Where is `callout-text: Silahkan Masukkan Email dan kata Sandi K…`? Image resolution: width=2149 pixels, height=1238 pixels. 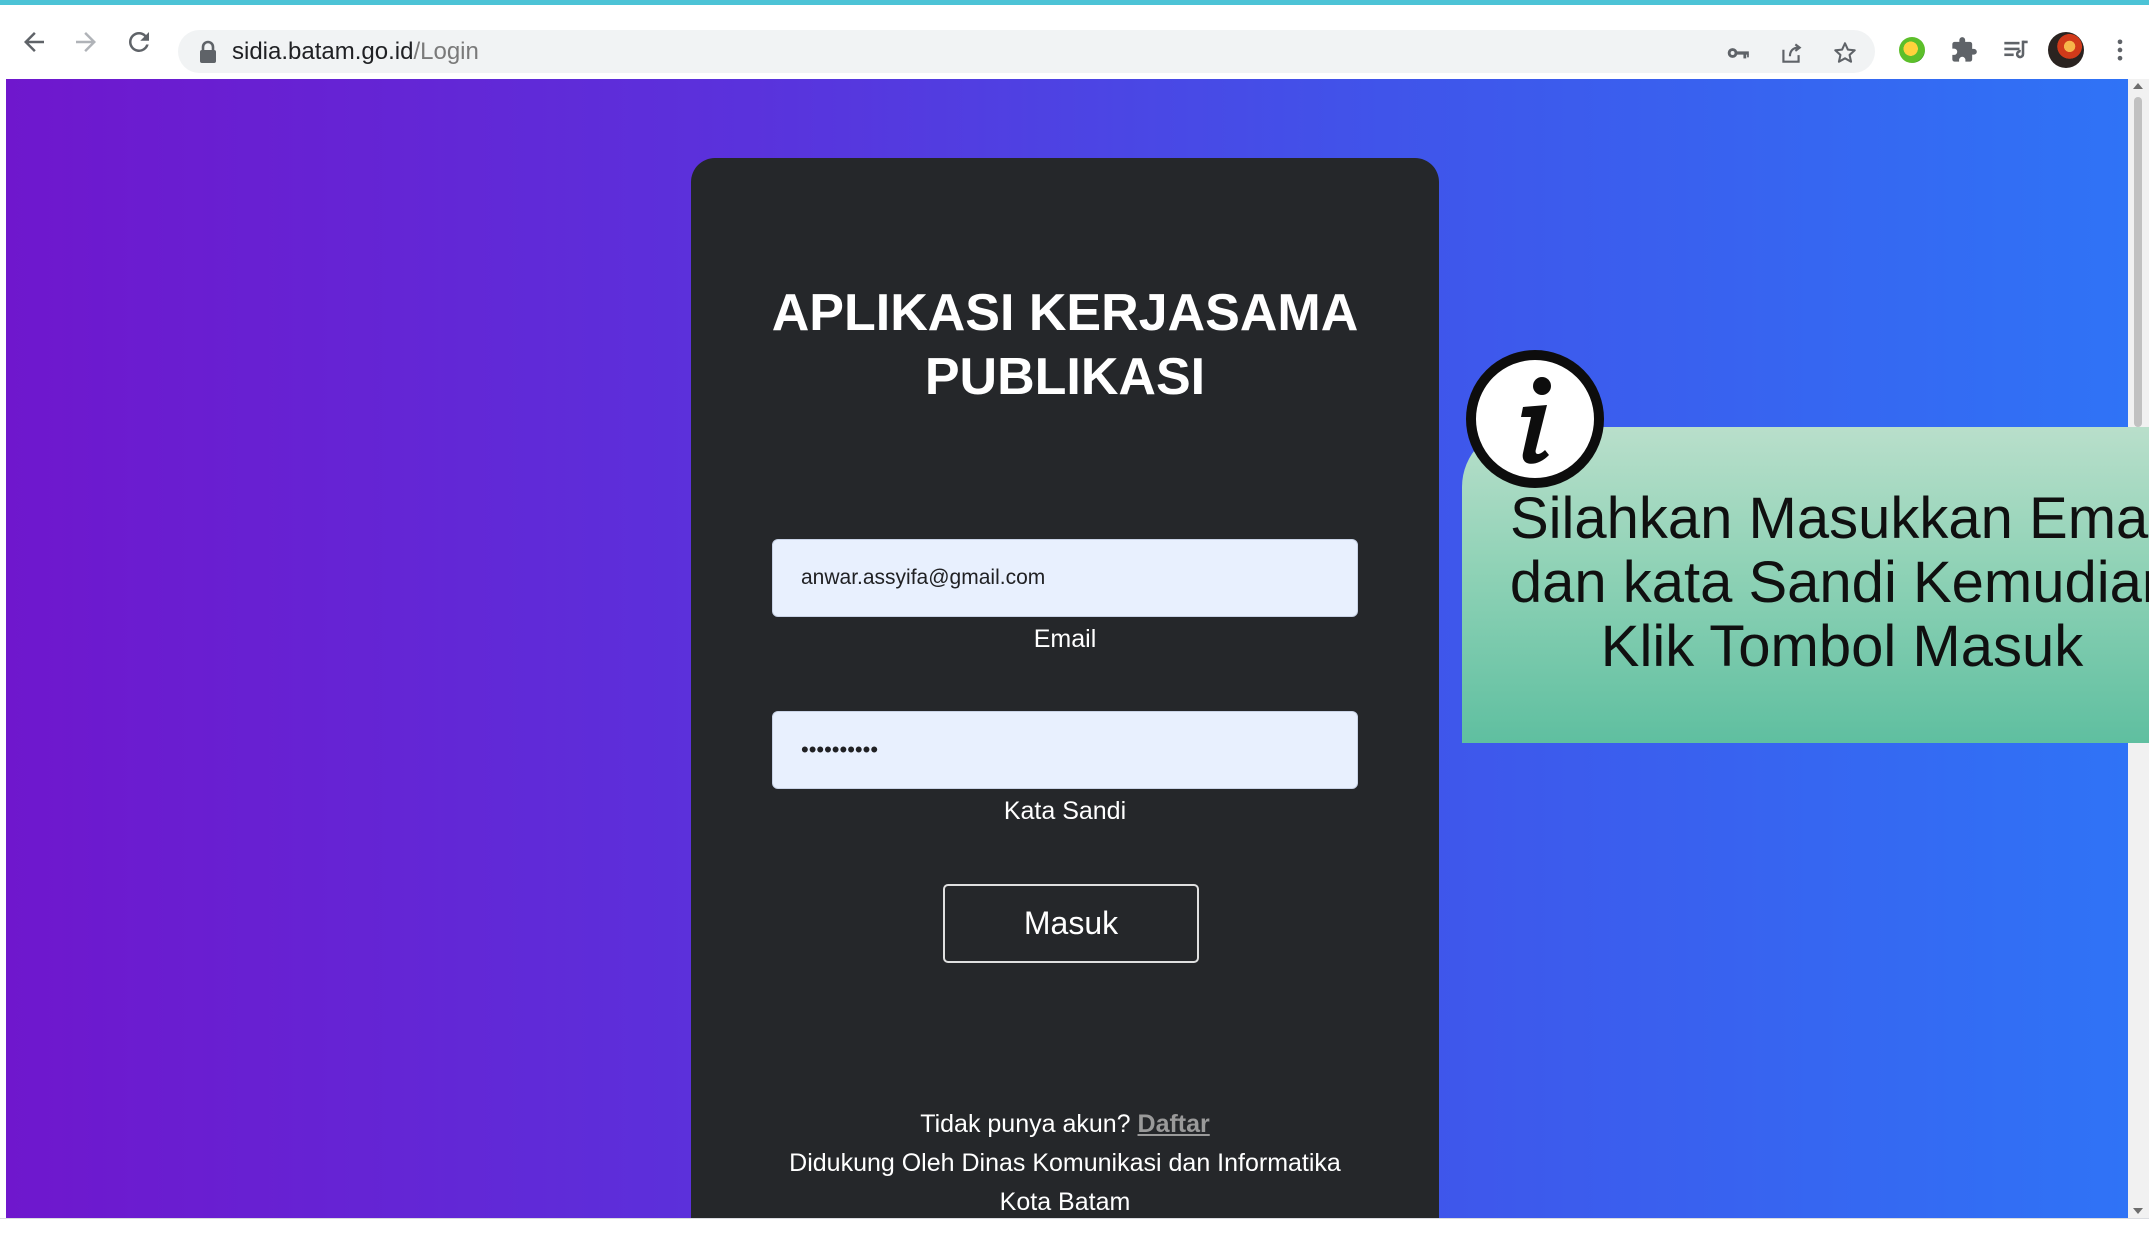 callout-text: Silahkan Masukkan Email dan kata Sandi K… is located at coordinates (1805, 583).